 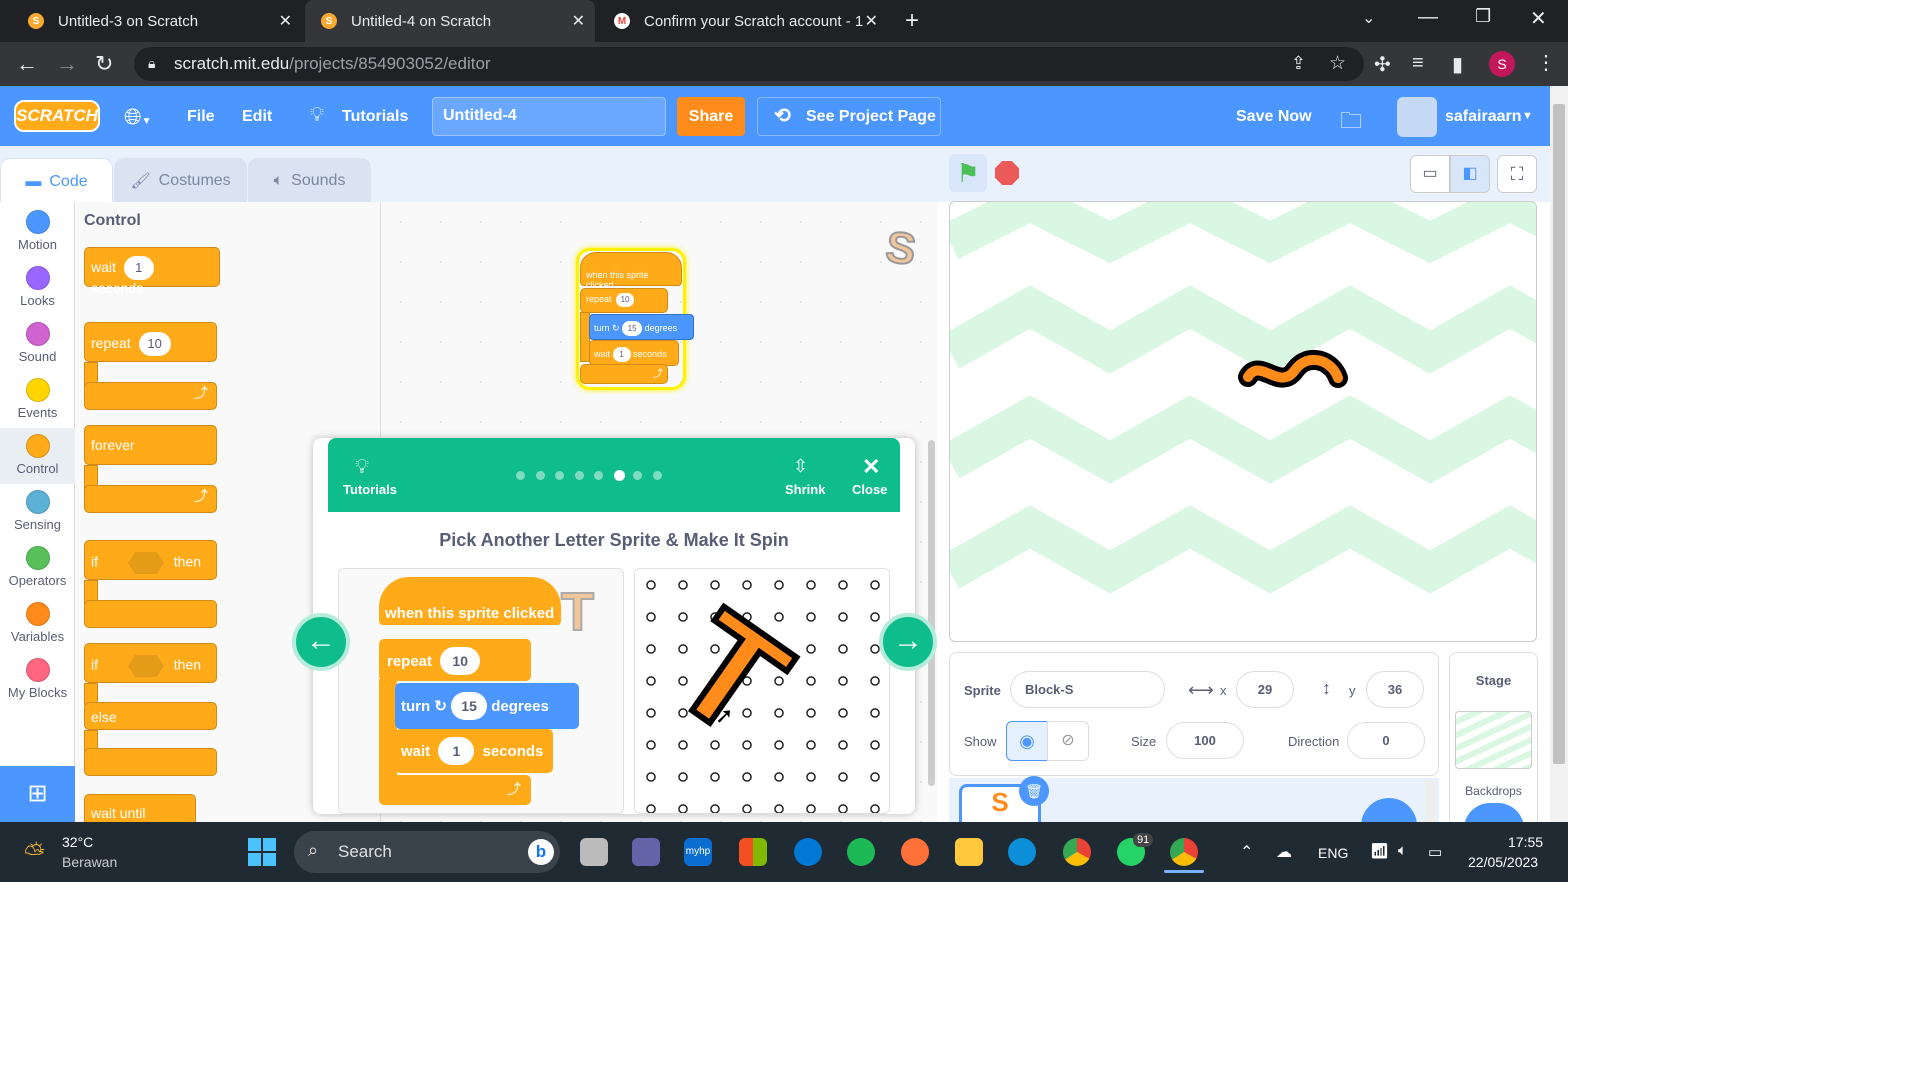 I want to click on taskbar-search-box: ⌕ Search b, so click(x=427, y=852).